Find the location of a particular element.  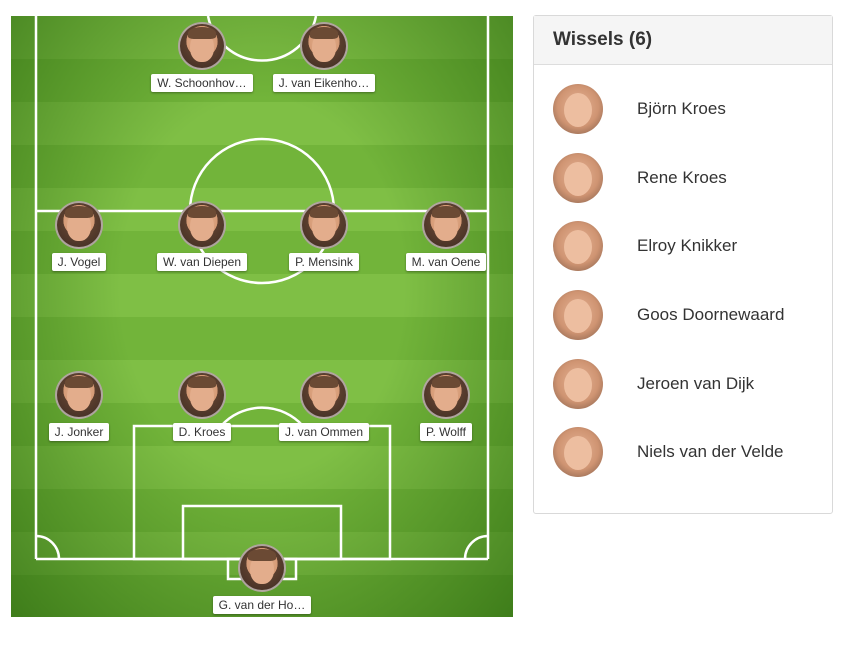

player-card: D. Kroes is located at coordinates (202, 406).